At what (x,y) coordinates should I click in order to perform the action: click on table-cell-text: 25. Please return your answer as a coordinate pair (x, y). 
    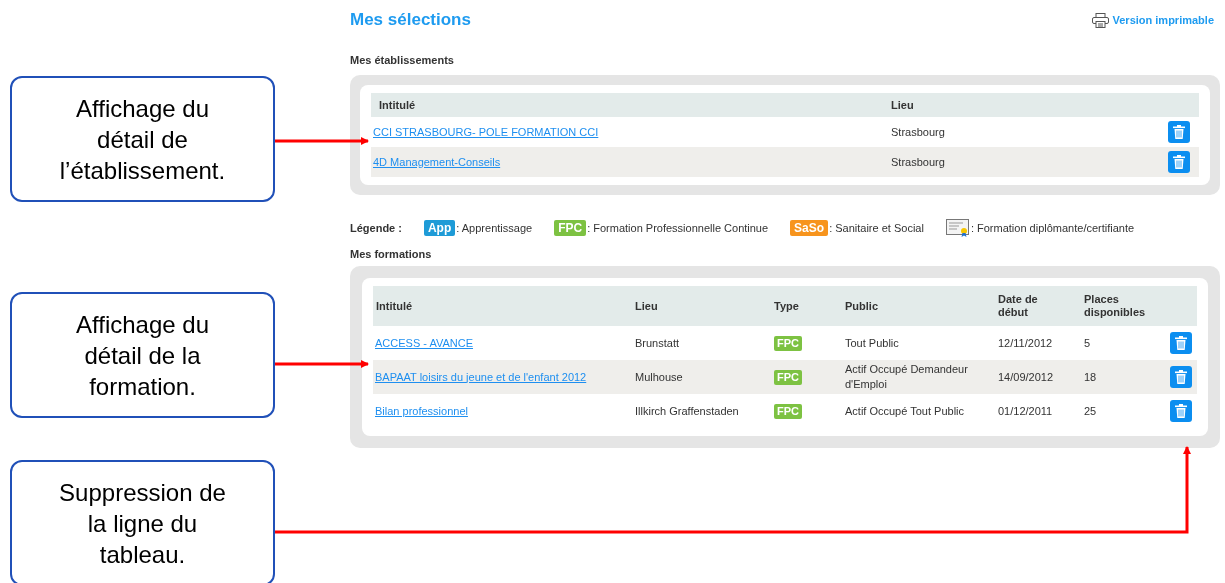
    Looking at the image, I should click on (1091, 411).